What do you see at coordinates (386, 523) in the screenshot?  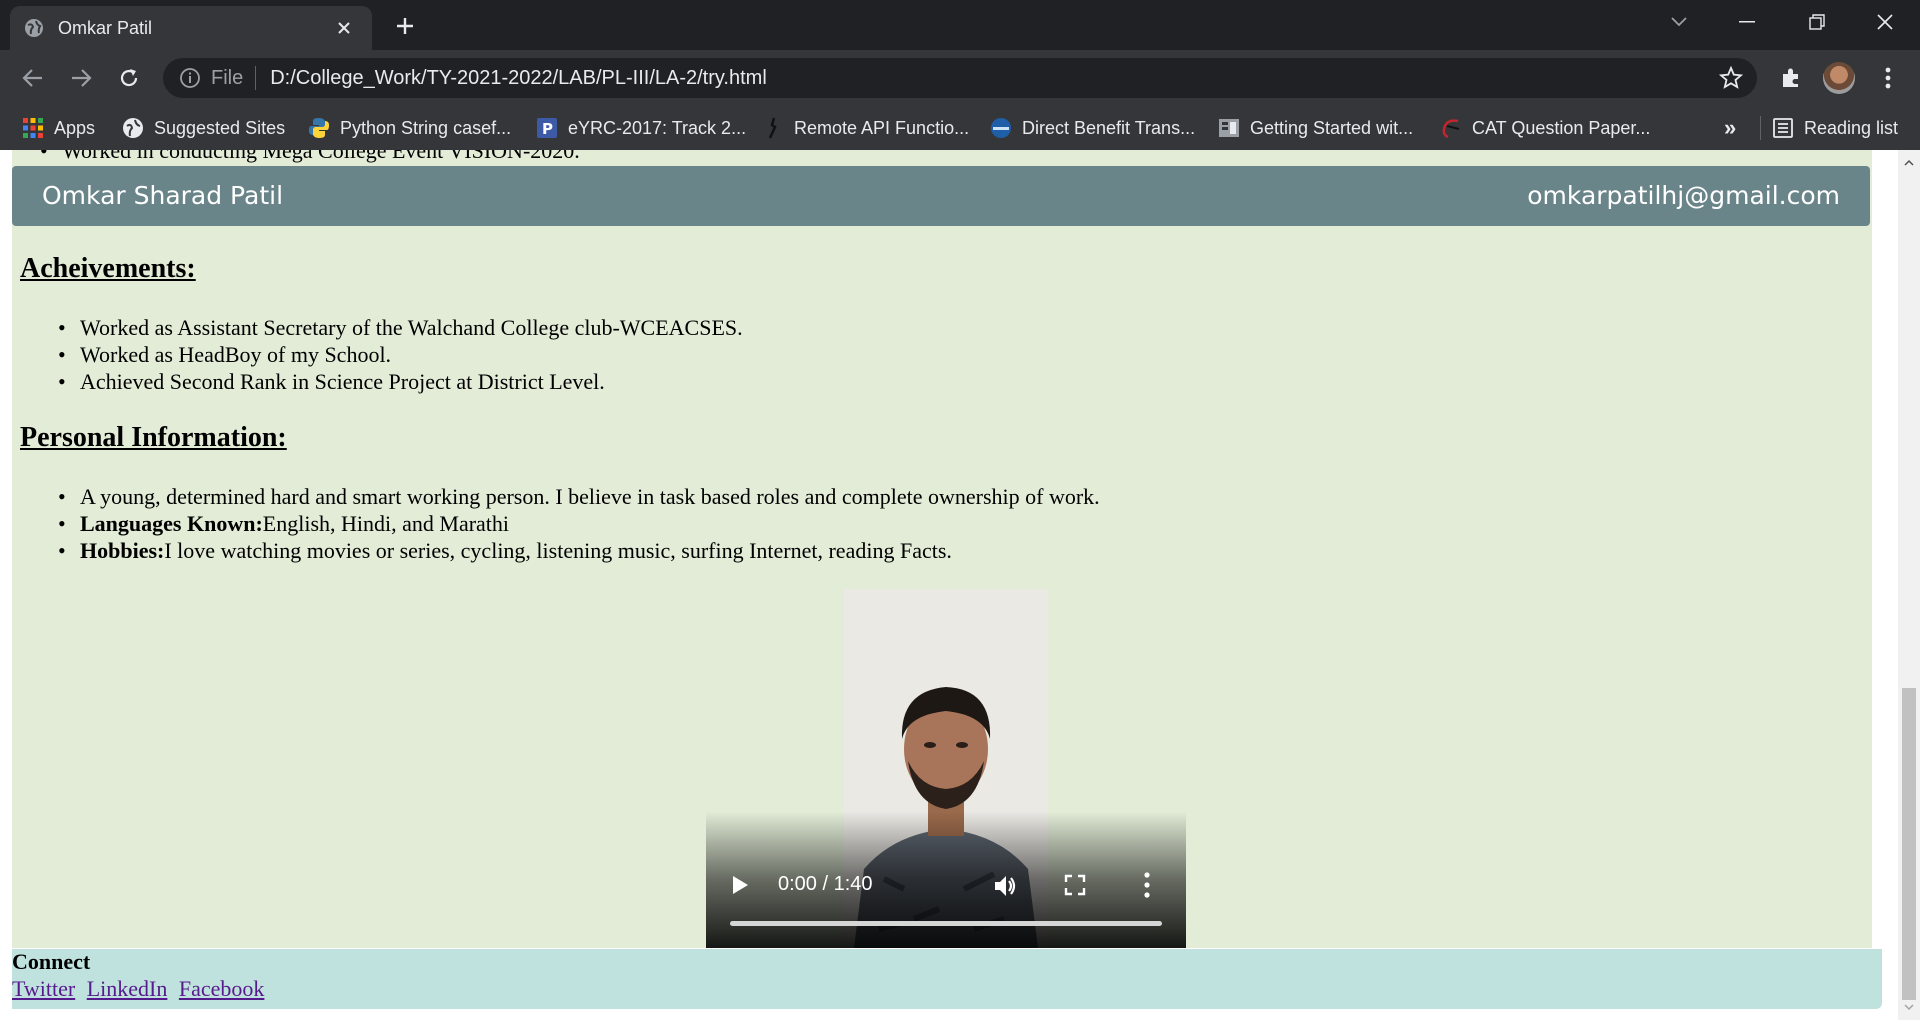 I see `languages-value: English, Hindi, and Marathi` at bounding box center [386, 523].